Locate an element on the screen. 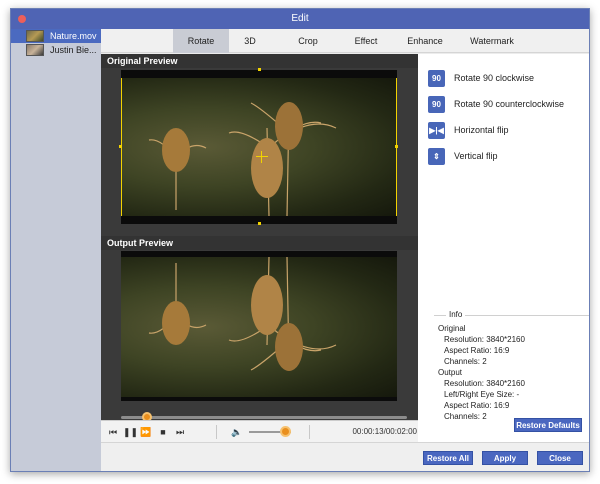 The height and width of the screenshot is (484, 600). selection-frame is located at coordinates (259, 147).